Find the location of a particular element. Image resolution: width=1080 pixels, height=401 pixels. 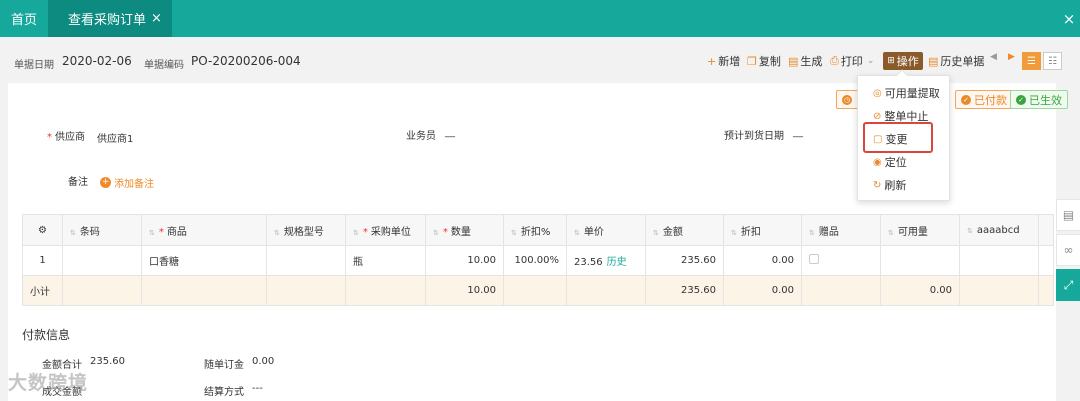

card-view-button: ☷ is located at coordinates (1052, 61).